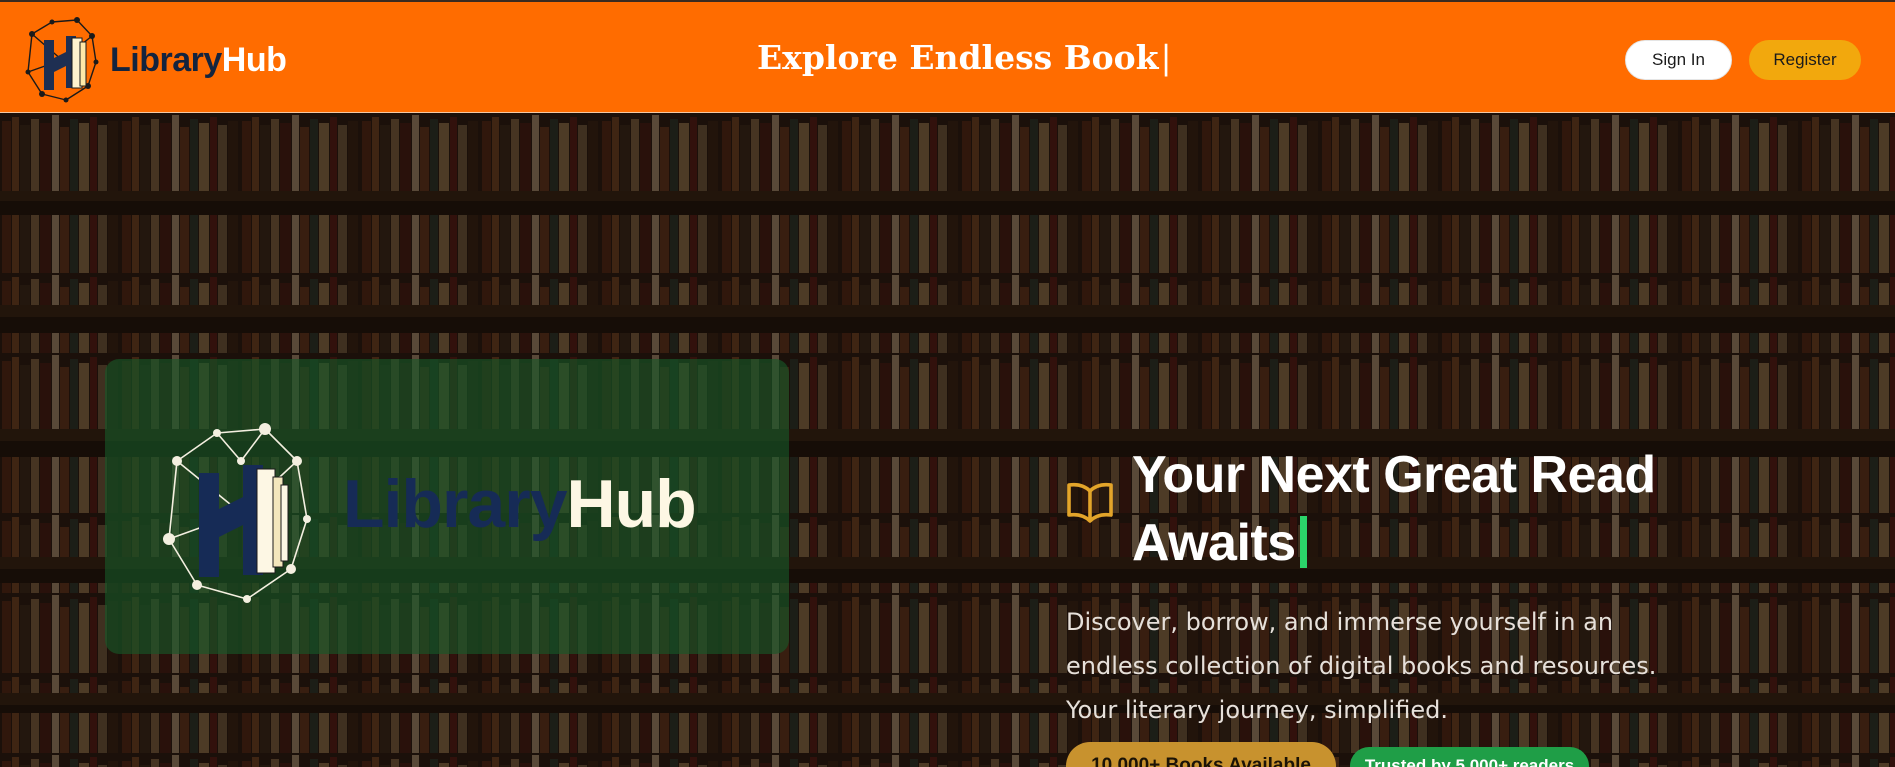 The height and width of the screenshot is (767, 1895). I want to click on sign-in-label: Sign In, so click(1678, 59).